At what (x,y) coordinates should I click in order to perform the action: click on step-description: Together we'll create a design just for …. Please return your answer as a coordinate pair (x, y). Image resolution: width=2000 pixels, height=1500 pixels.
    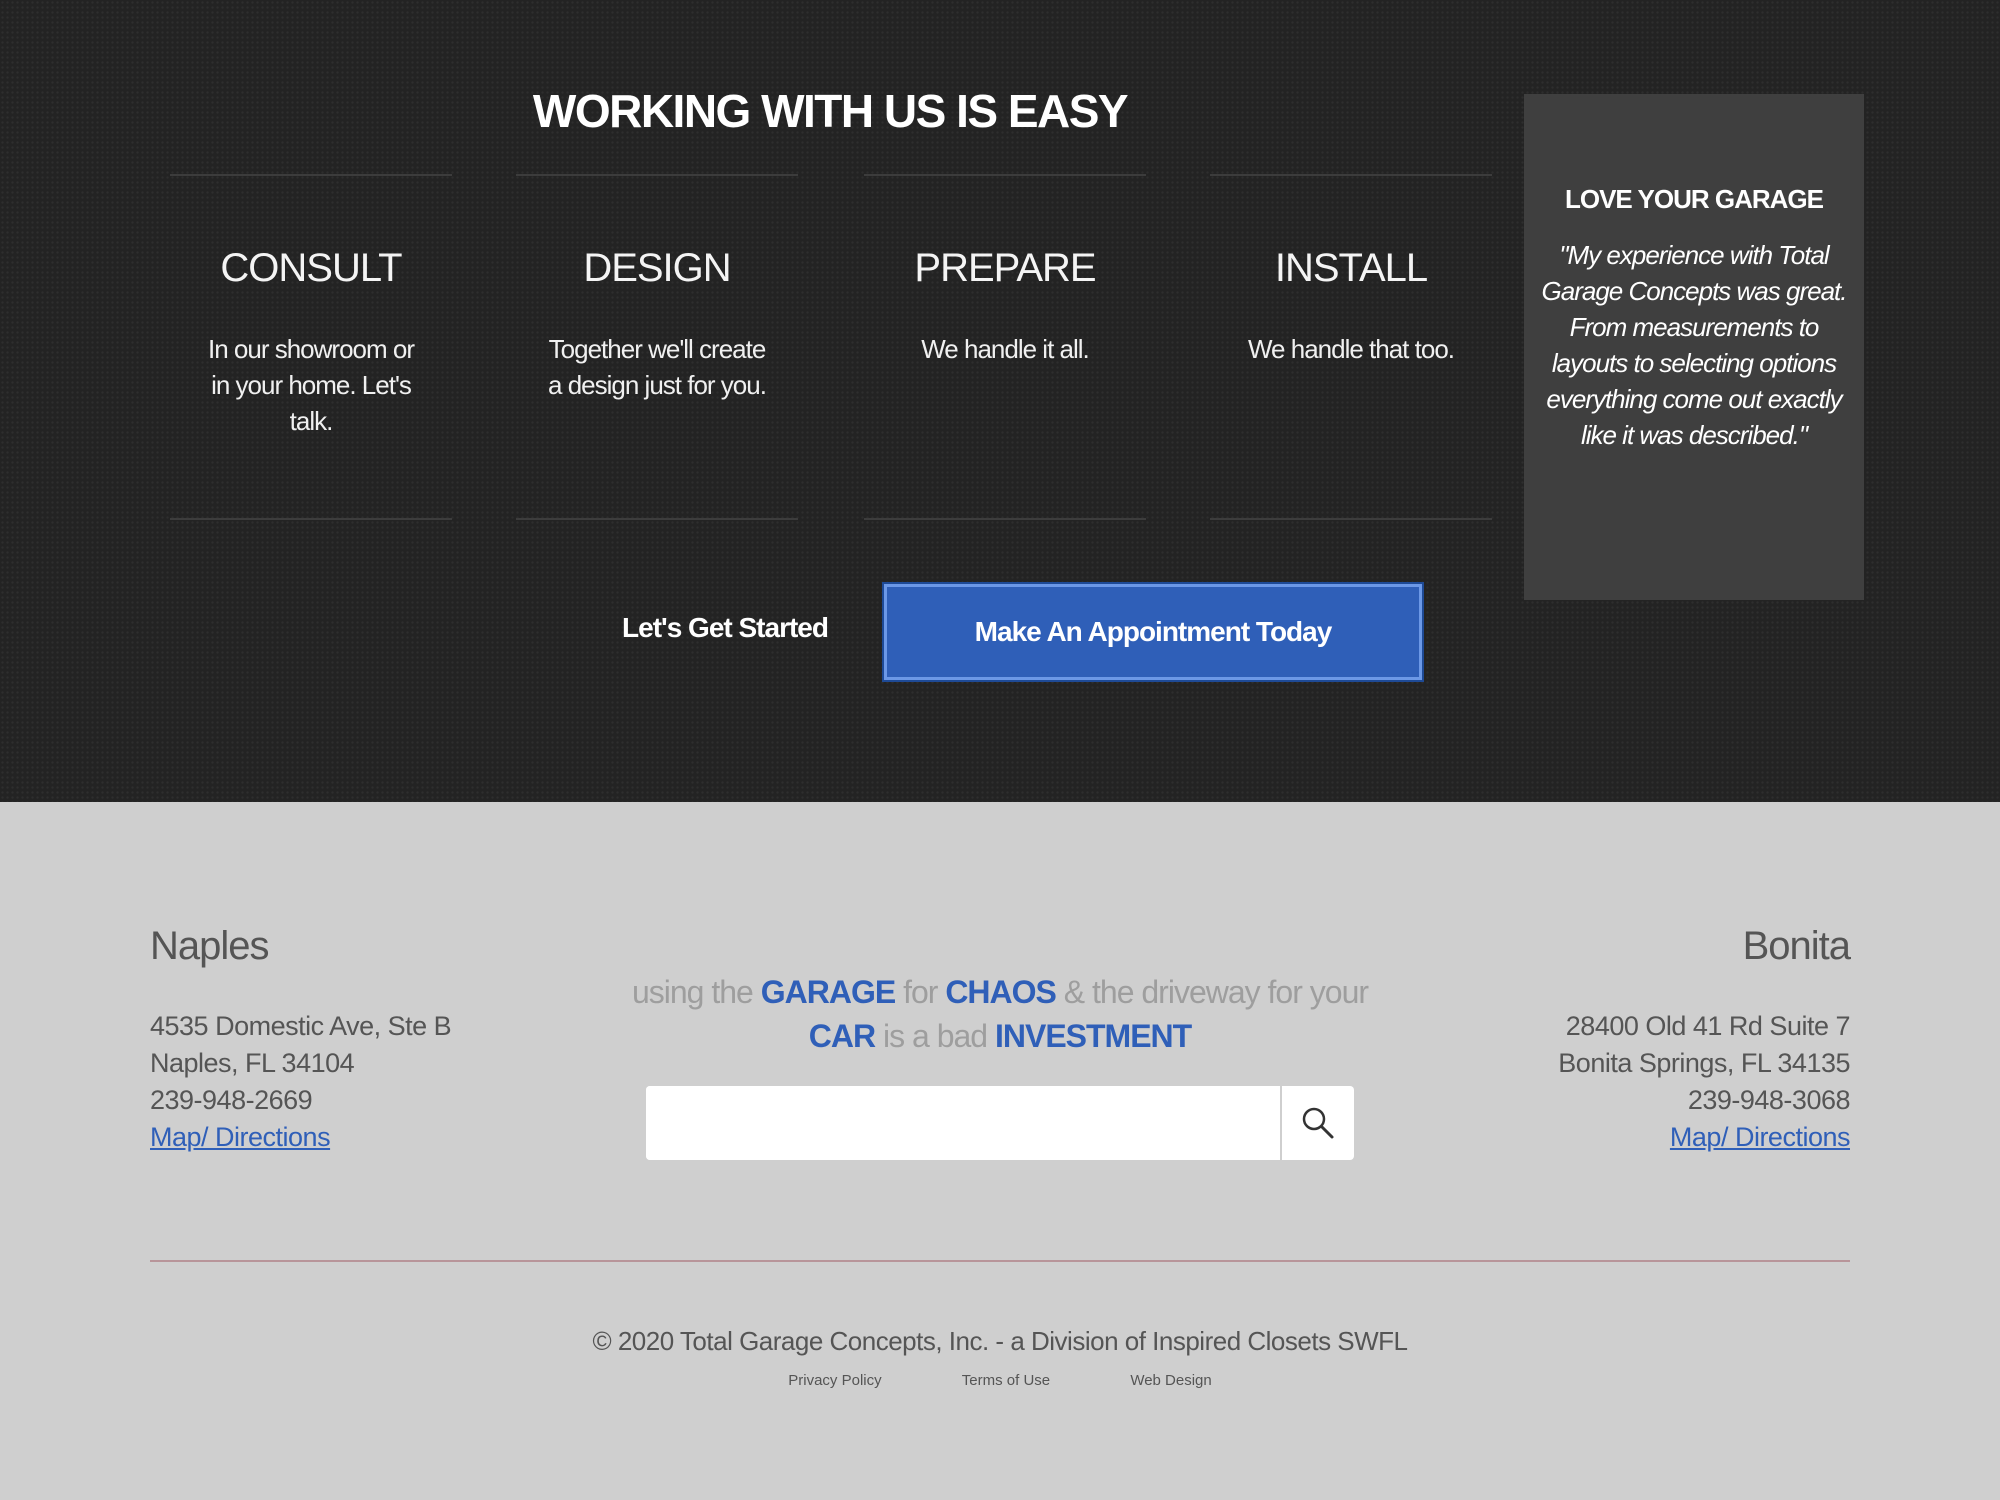
    Looking at the image, I should click on (657, 367).